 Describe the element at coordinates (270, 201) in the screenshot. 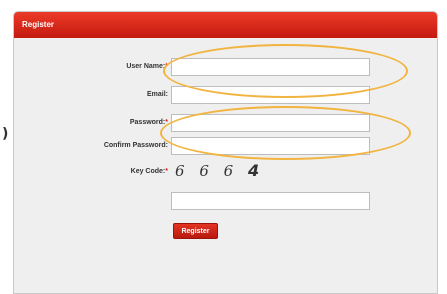

I see `key-code-input` at that location.